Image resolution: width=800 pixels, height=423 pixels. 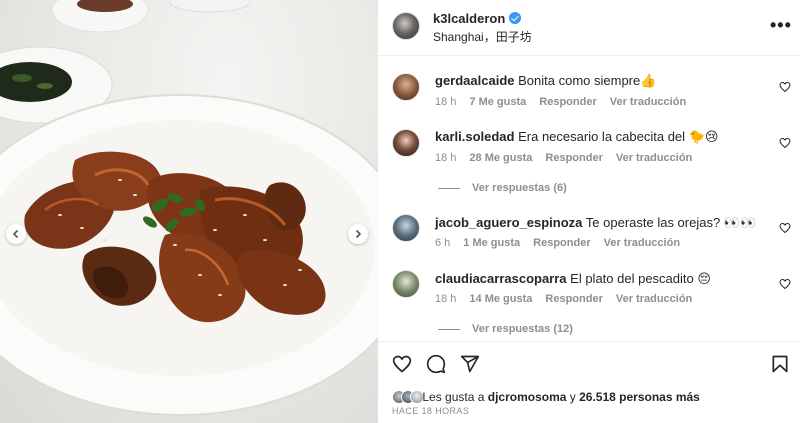 What do you see at coordinates (474, 136) in the screenshot?
I see `commenter-username: karli.soledad` at bounding box center [474, 136].